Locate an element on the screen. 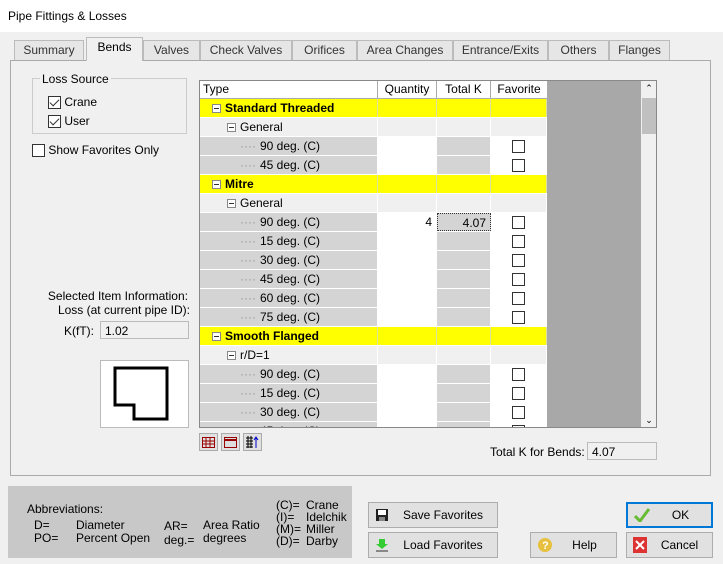 The height and width of the screenshot is (564, 723). quantity-cell: 4 is located at coordinates (407, 222).